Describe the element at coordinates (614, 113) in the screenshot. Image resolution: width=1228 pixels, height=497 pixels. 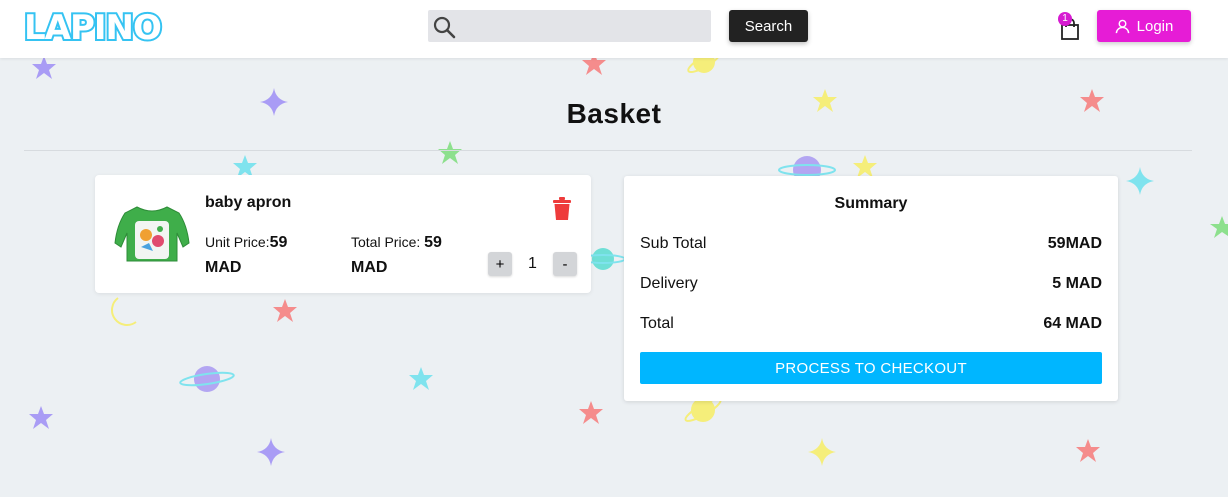
I see `page-title: Basket` at that location.